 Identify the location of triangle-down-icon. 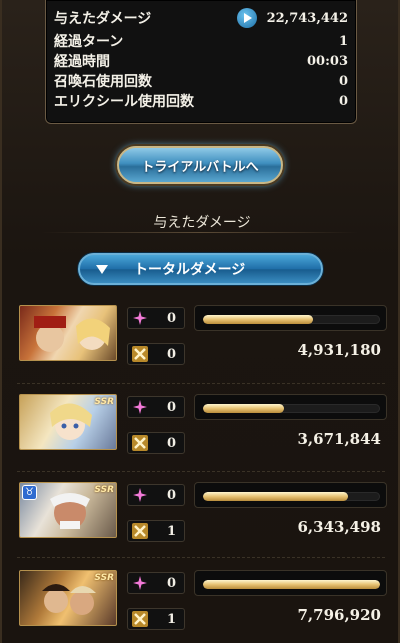
(102, 269).